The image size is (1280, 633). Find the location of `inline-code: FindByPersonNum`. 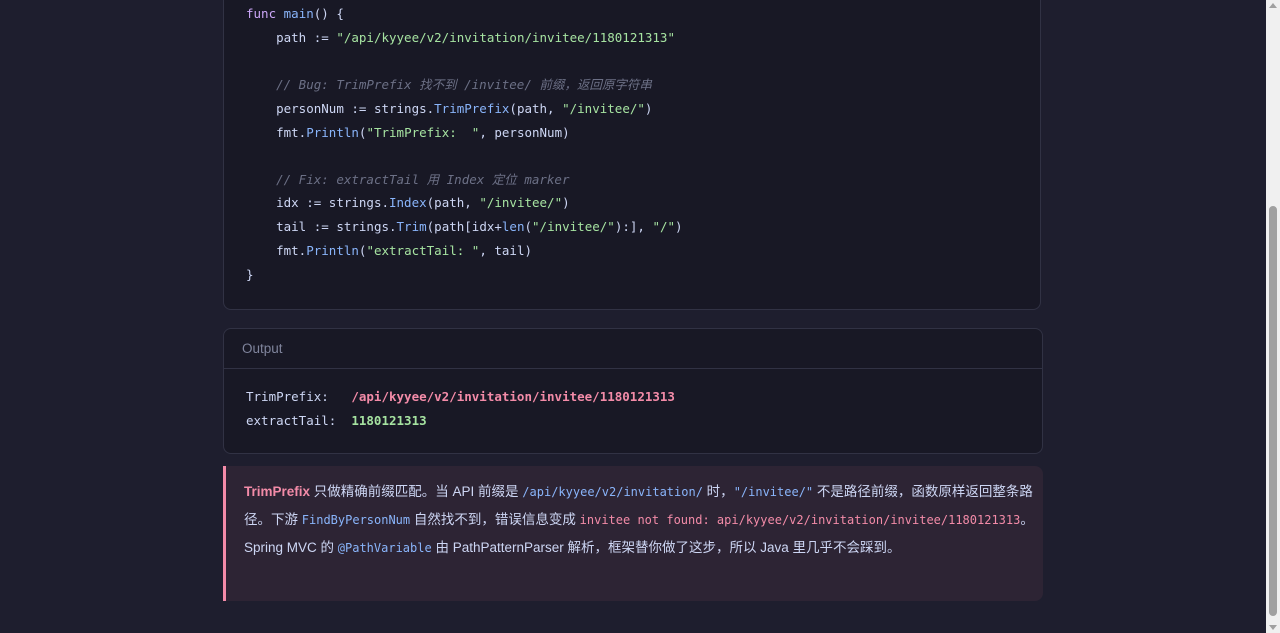

inline-code: FindByPersonNum is located at coordinates (356, 520).